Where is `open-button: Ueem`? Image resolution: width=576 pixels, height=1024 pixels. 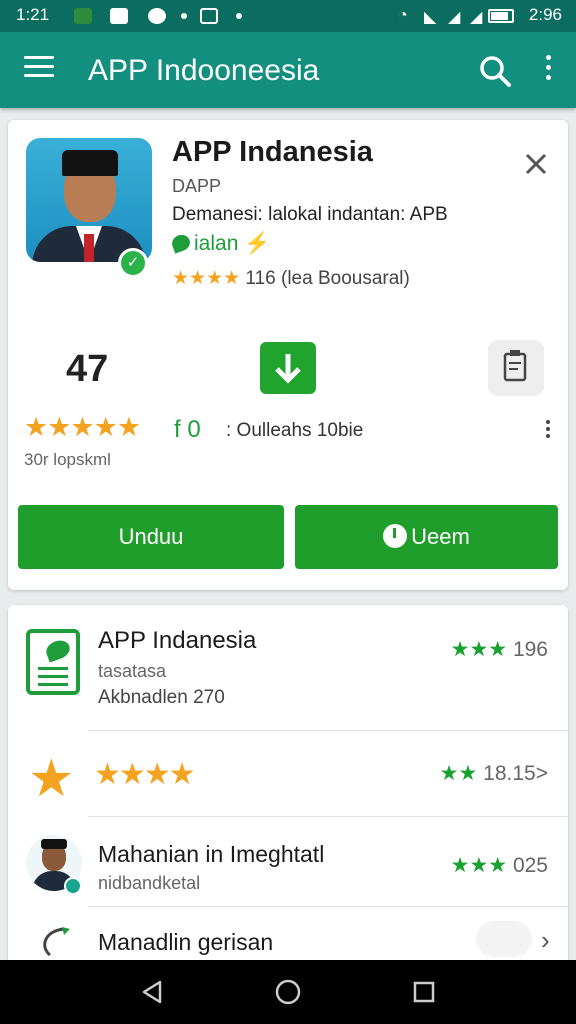
open-button: Ueem is located at coordinates (426, 537).